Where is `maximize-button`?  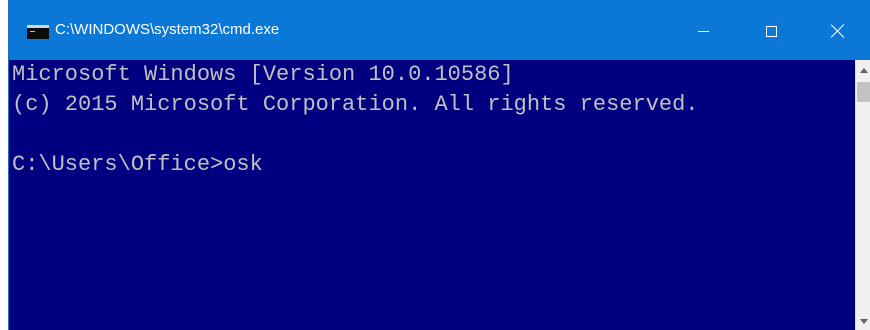
maximize-button is located at coordinates (771, 30).